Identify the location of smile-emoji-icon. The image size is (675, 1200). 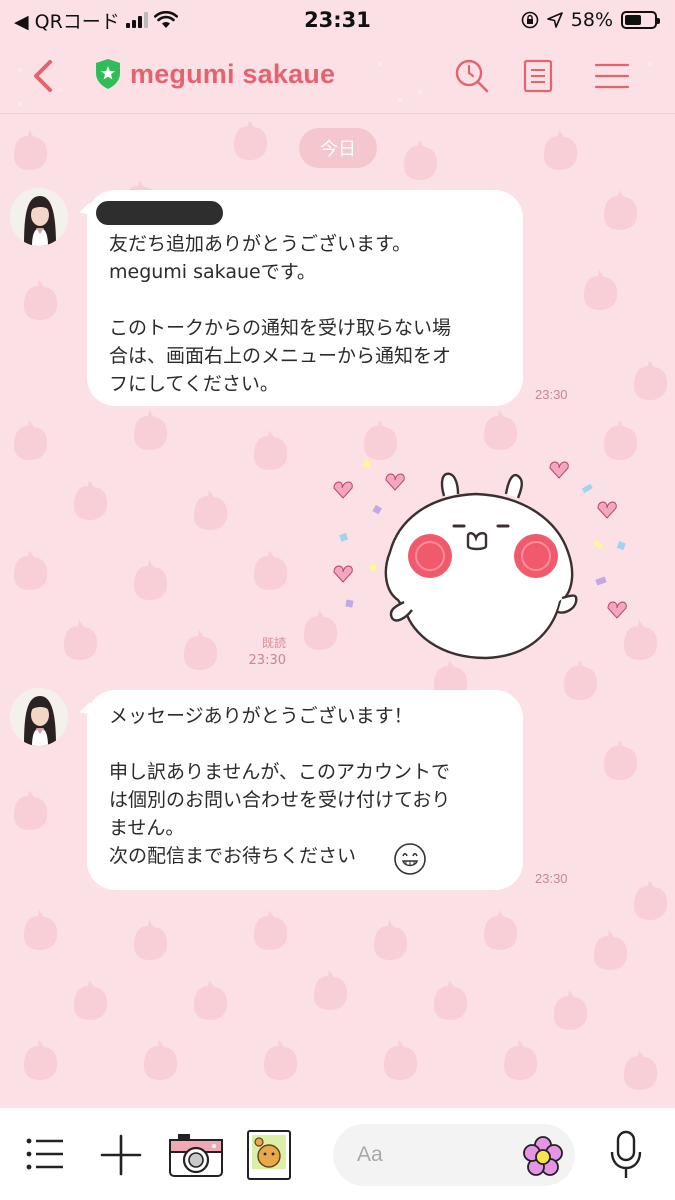
(410, 859).